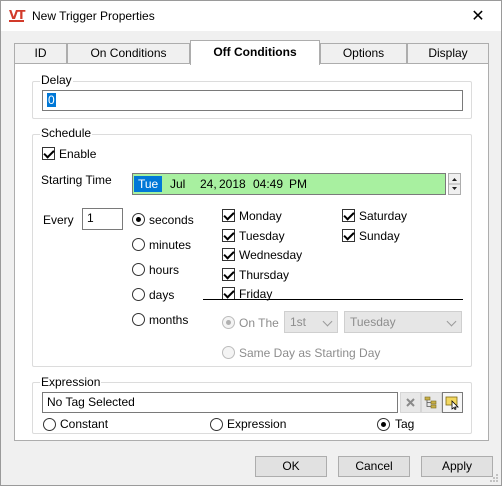  I want to click on delay-input: 0, so click(252, 100).